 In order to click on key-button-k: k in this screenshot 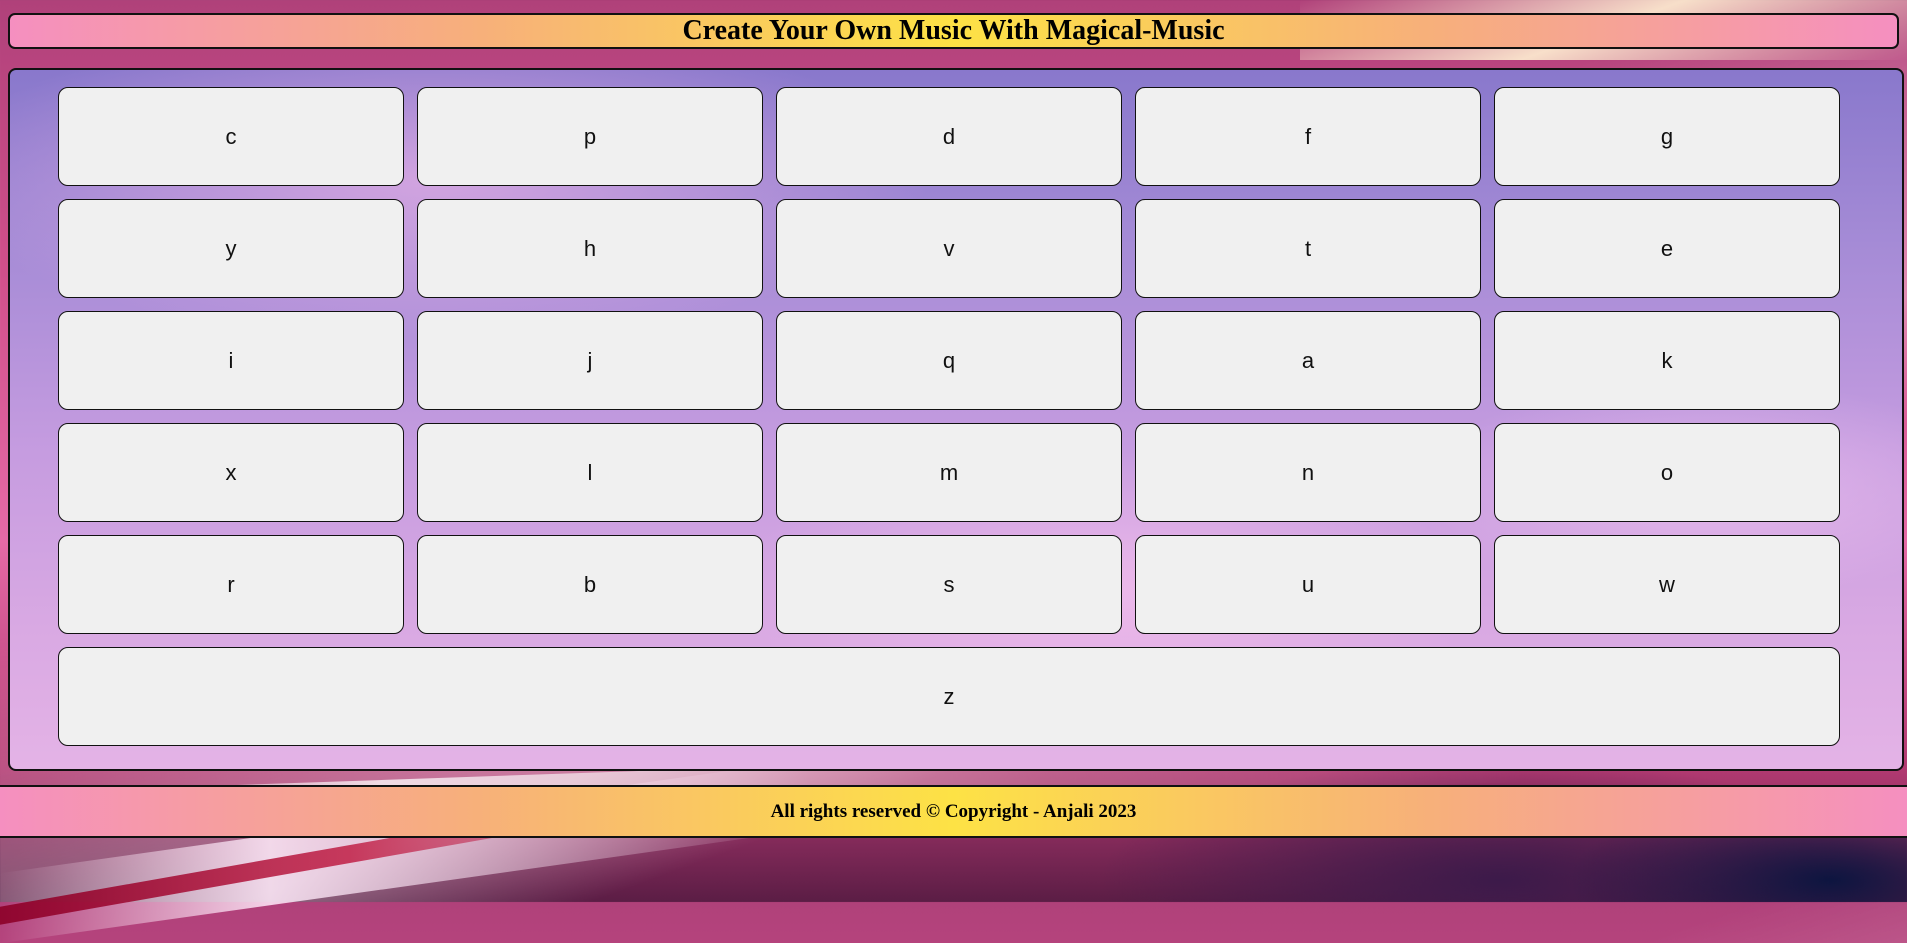, I will do `click(1667, 360)`.